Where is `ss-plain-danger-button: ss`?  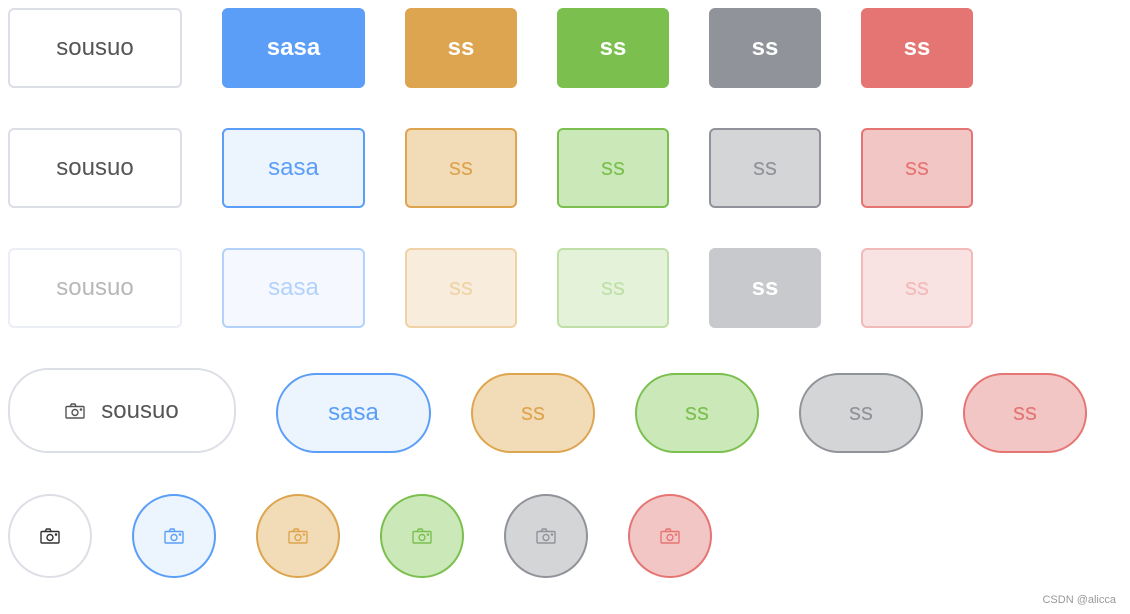 ss-plain-danger-button: ss is located at coordinates (917, 168).